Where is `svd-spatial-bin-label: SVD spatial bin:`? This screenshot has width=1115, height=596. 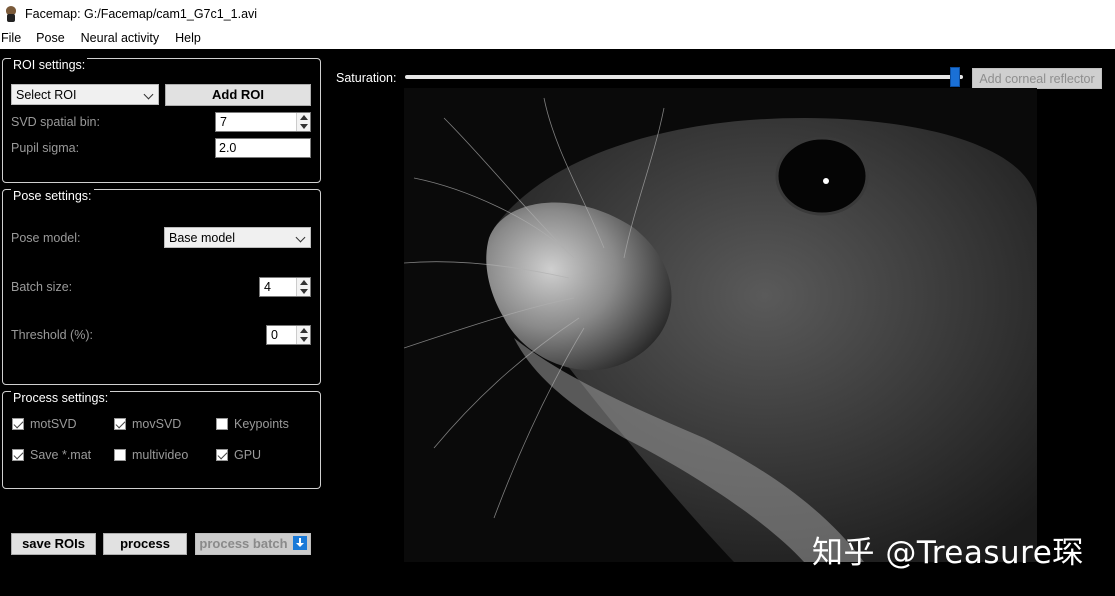 svd-spatial-bin-label: SVD spatial bin: is located at coordinates (55, 122).